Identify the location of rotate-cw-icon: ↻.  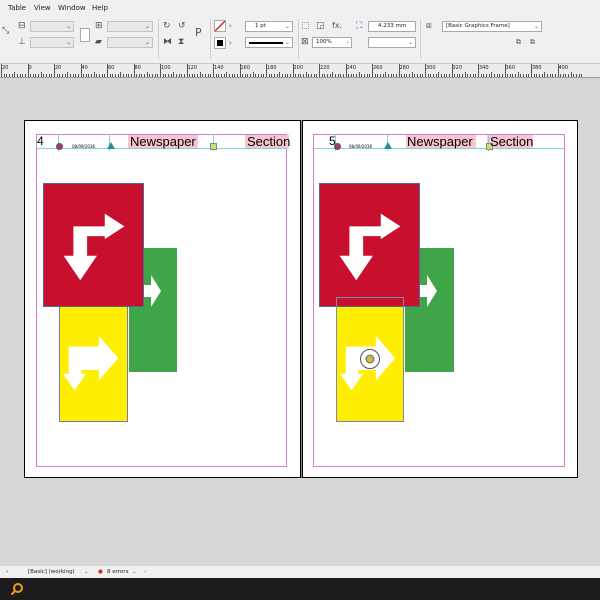
(167, 26).